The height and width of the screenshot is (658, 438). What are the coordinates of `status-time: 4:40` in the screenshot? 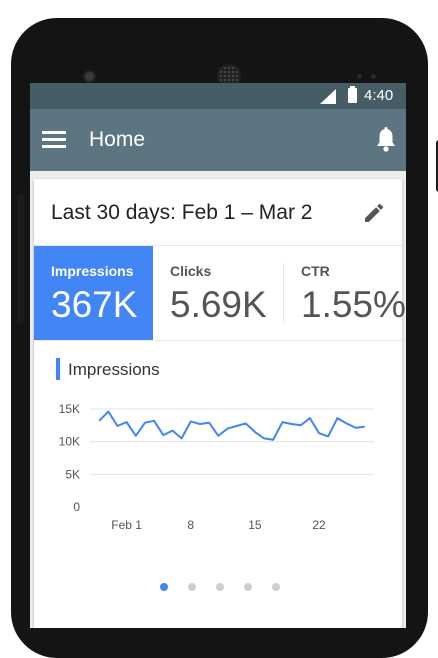 It's located at (379, 95).